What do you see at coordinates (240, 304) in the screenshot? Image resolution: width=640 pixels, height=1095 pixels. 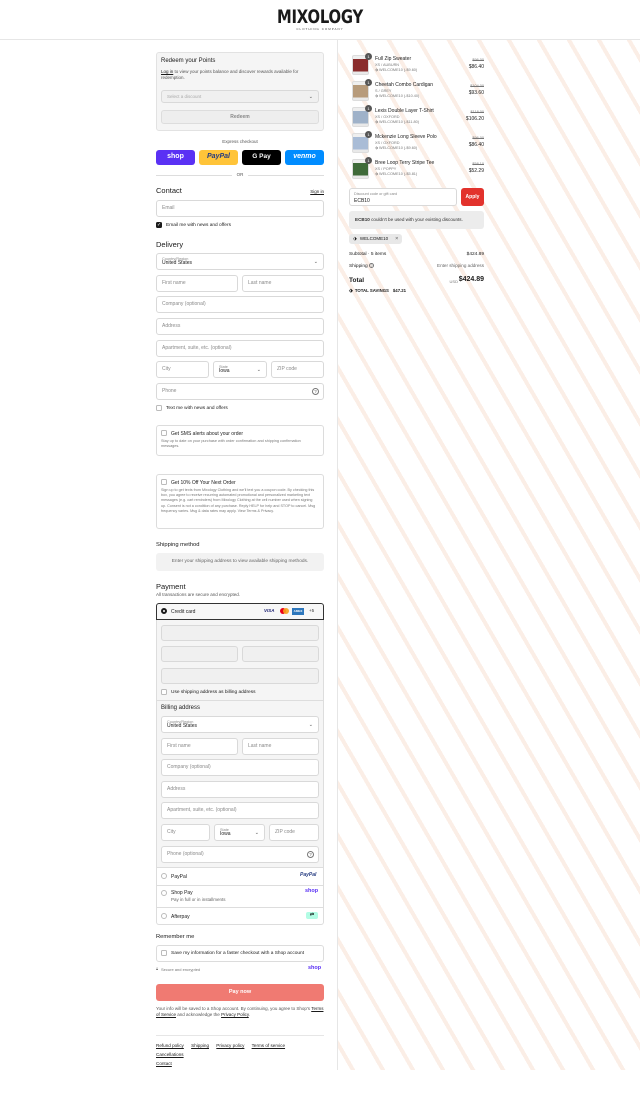 I see `company-field: Company (optional)` at bounding box center [240, 304].